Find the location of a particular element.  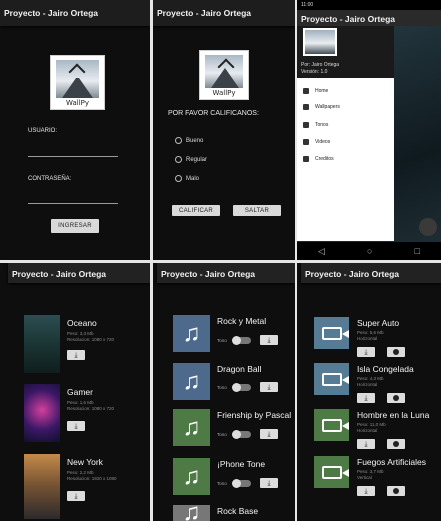

saltar-button: SALTAR is located at coordinates (257, 210).